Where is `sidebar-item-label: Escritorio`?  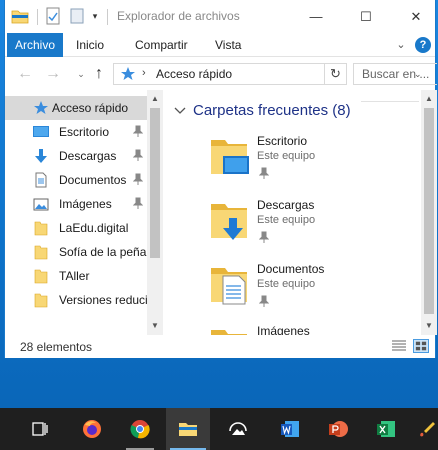
sidebar-item-label: Escritorio is located at coordinates (84, 132).